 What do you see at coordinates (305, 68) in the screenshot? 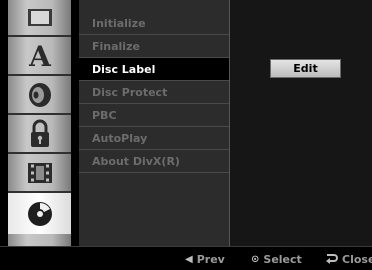
I see `edit-button: Edit` at bounding box center [305, 68].